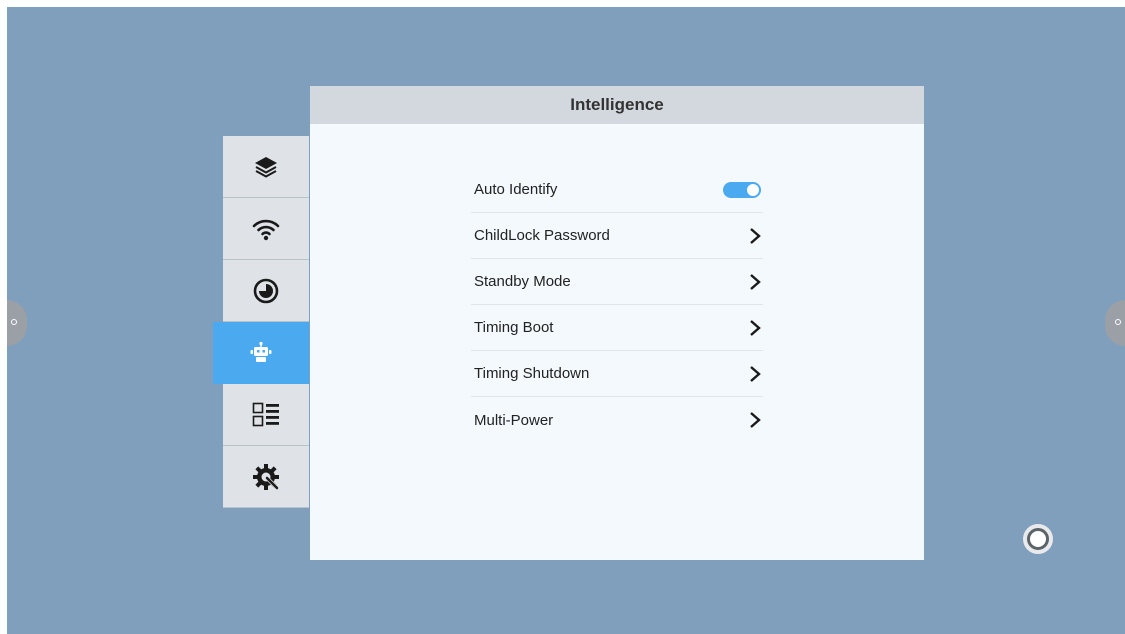 Image resolution: width=1125 pixels, height=634 pixels. Describe the element at coordinates (617, 190) in the screenshot. I see `menu-row-auto-identify: Auto Identify` at that location.